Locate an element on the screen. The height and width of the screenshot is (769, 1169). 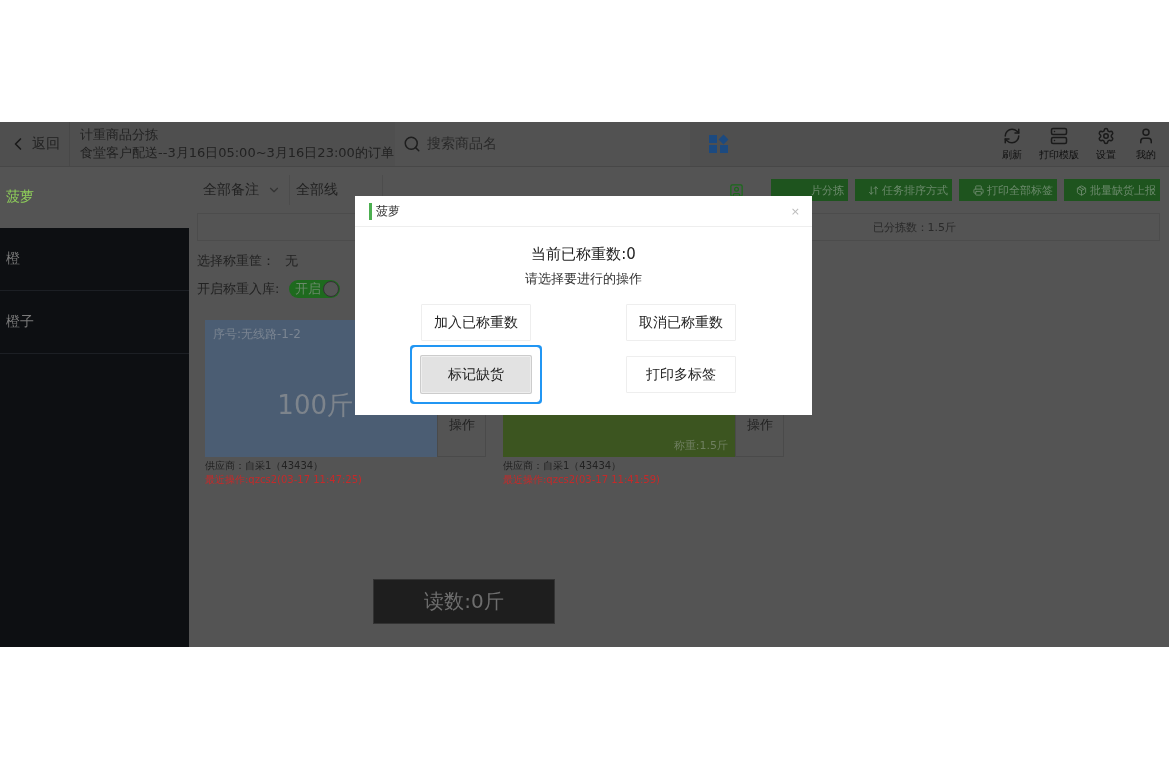
current-weight-count: 当前已称重数:0 is located at coordinates (583, 254).